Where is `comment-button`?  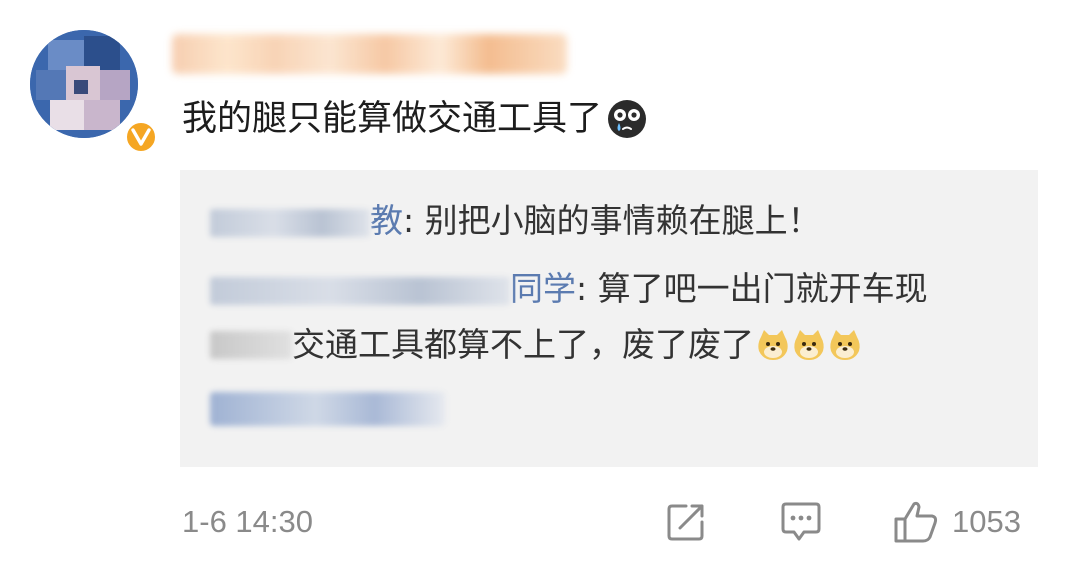
comment-button is located at coordinates (801, 522).